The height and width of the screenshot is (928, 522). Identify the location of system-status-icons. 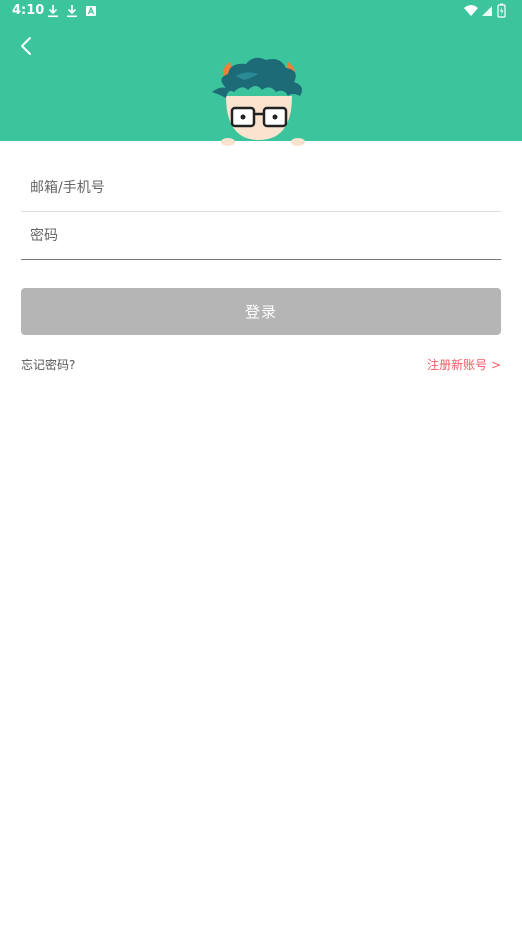
(485, 10).